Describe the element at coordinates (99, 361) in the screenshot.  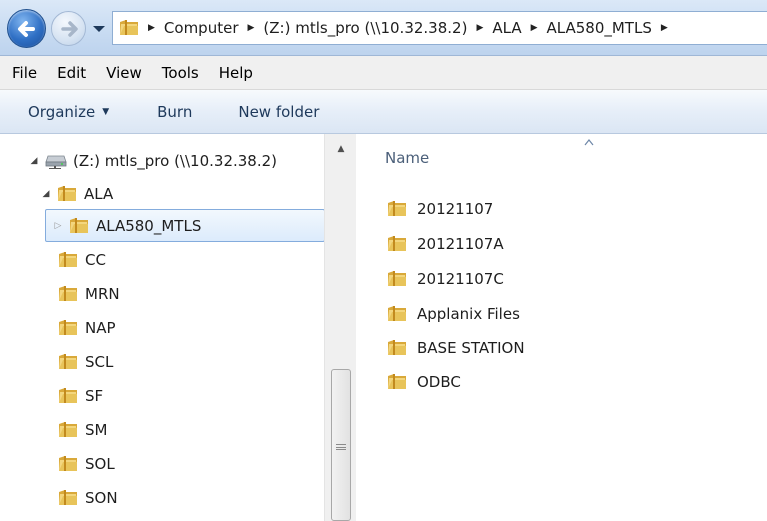
I see `tree-item-label: SCL` at that location.